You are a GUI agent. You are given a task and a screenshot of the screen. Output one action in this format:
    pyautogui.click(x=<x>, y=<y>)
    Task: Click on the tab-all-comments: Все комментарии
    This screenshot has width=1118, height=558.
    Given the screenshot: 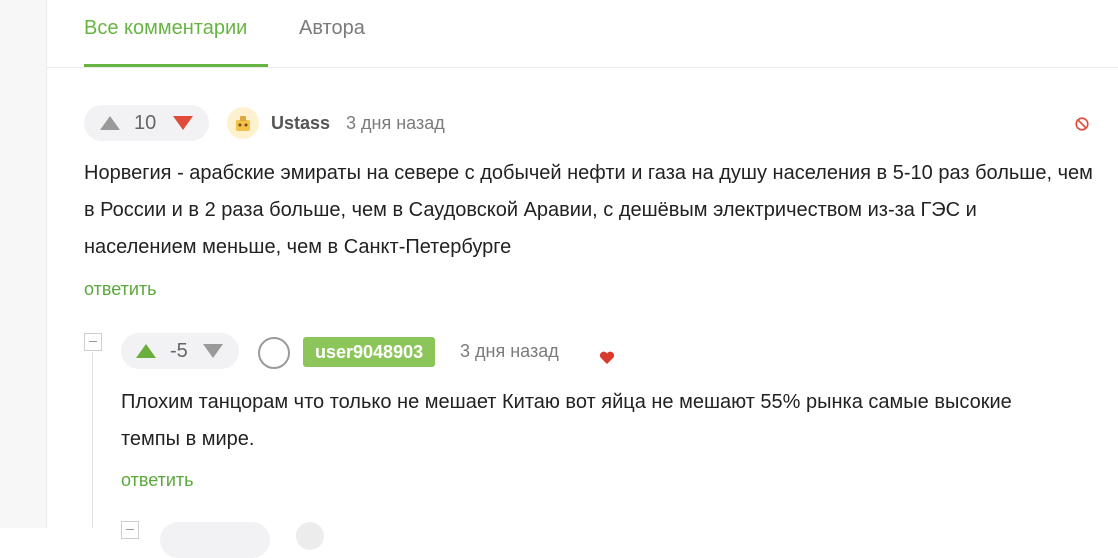 What is the action you would take?
    pyautogui.click(x=165, y=28)
    